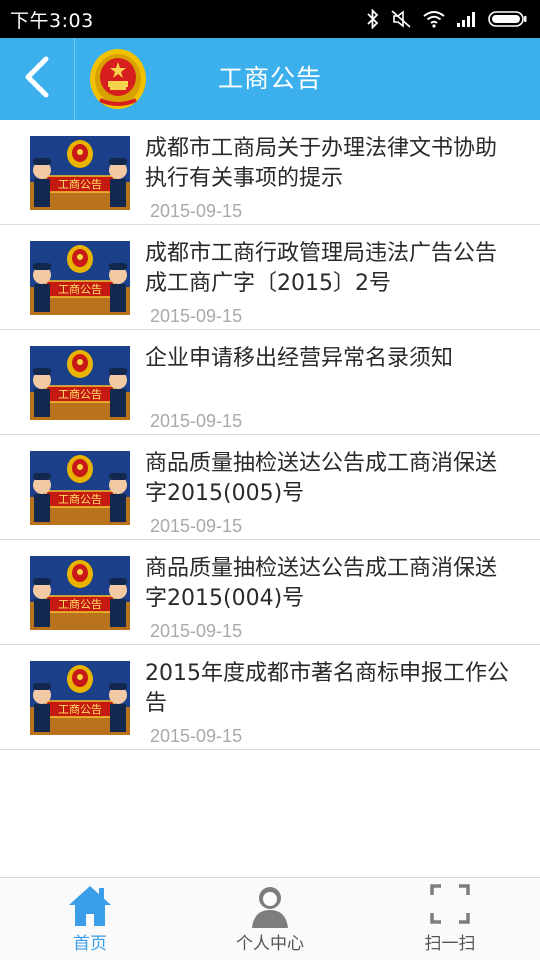 This screenshot has height=960, width=540. What do you see at coordinates (270, 382) in the screenshot?
I see `list-item: 工商公告 企业申请移出经营异常名录须知 2015-09-15` at bounding box center [270, 382].